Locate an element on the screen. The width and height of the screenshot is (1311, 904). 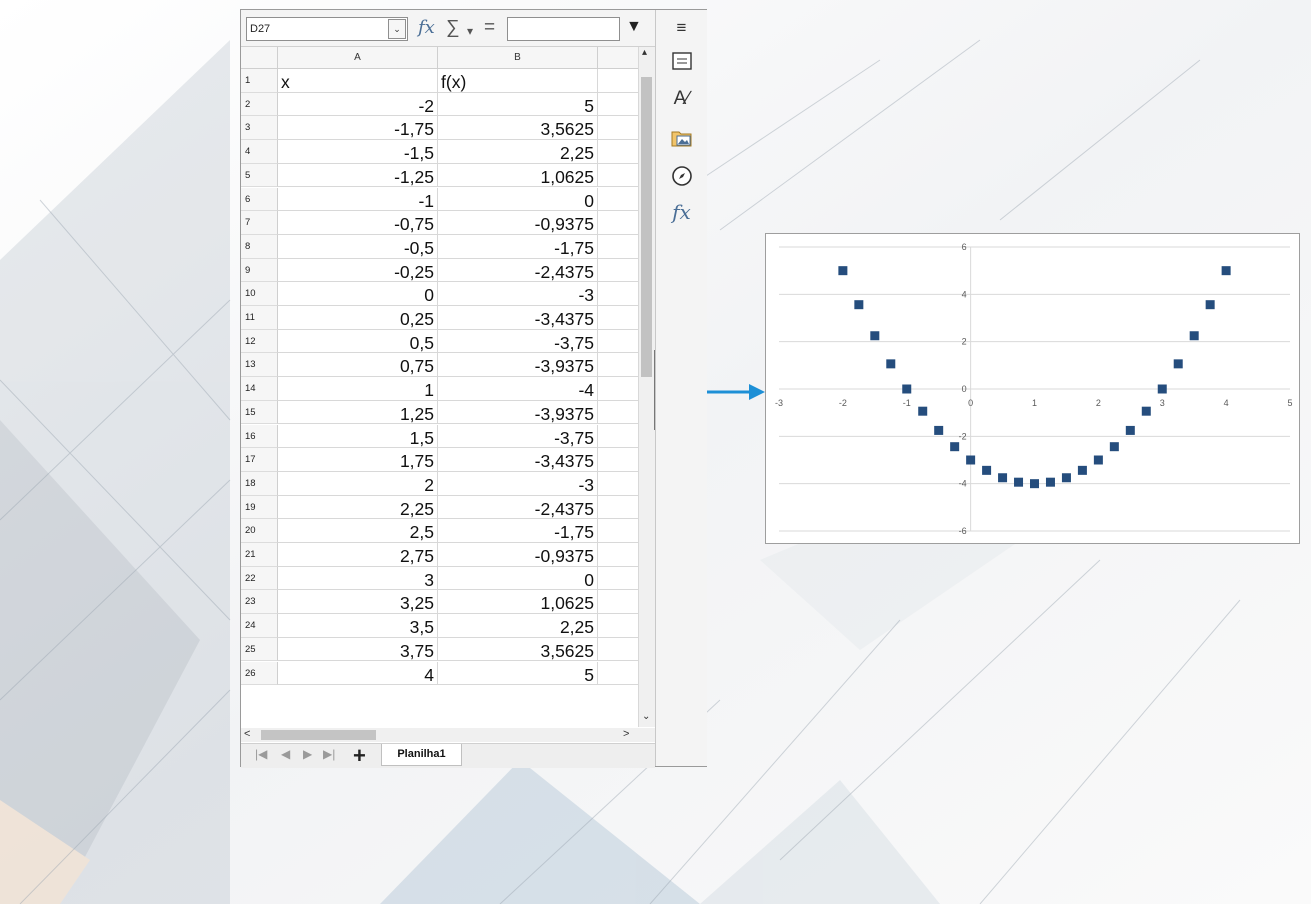
scroll-down-icon: ⌄ is located at coordinates (646, 716).